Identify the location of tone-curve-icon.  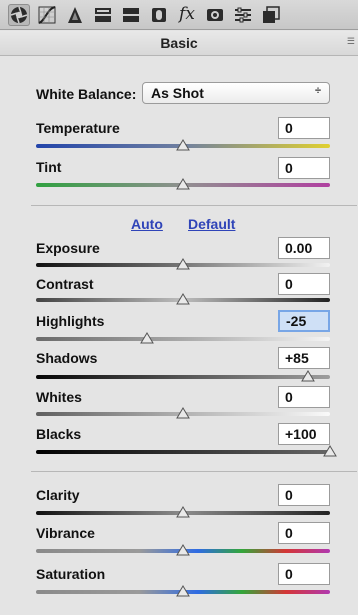
(47, 15).